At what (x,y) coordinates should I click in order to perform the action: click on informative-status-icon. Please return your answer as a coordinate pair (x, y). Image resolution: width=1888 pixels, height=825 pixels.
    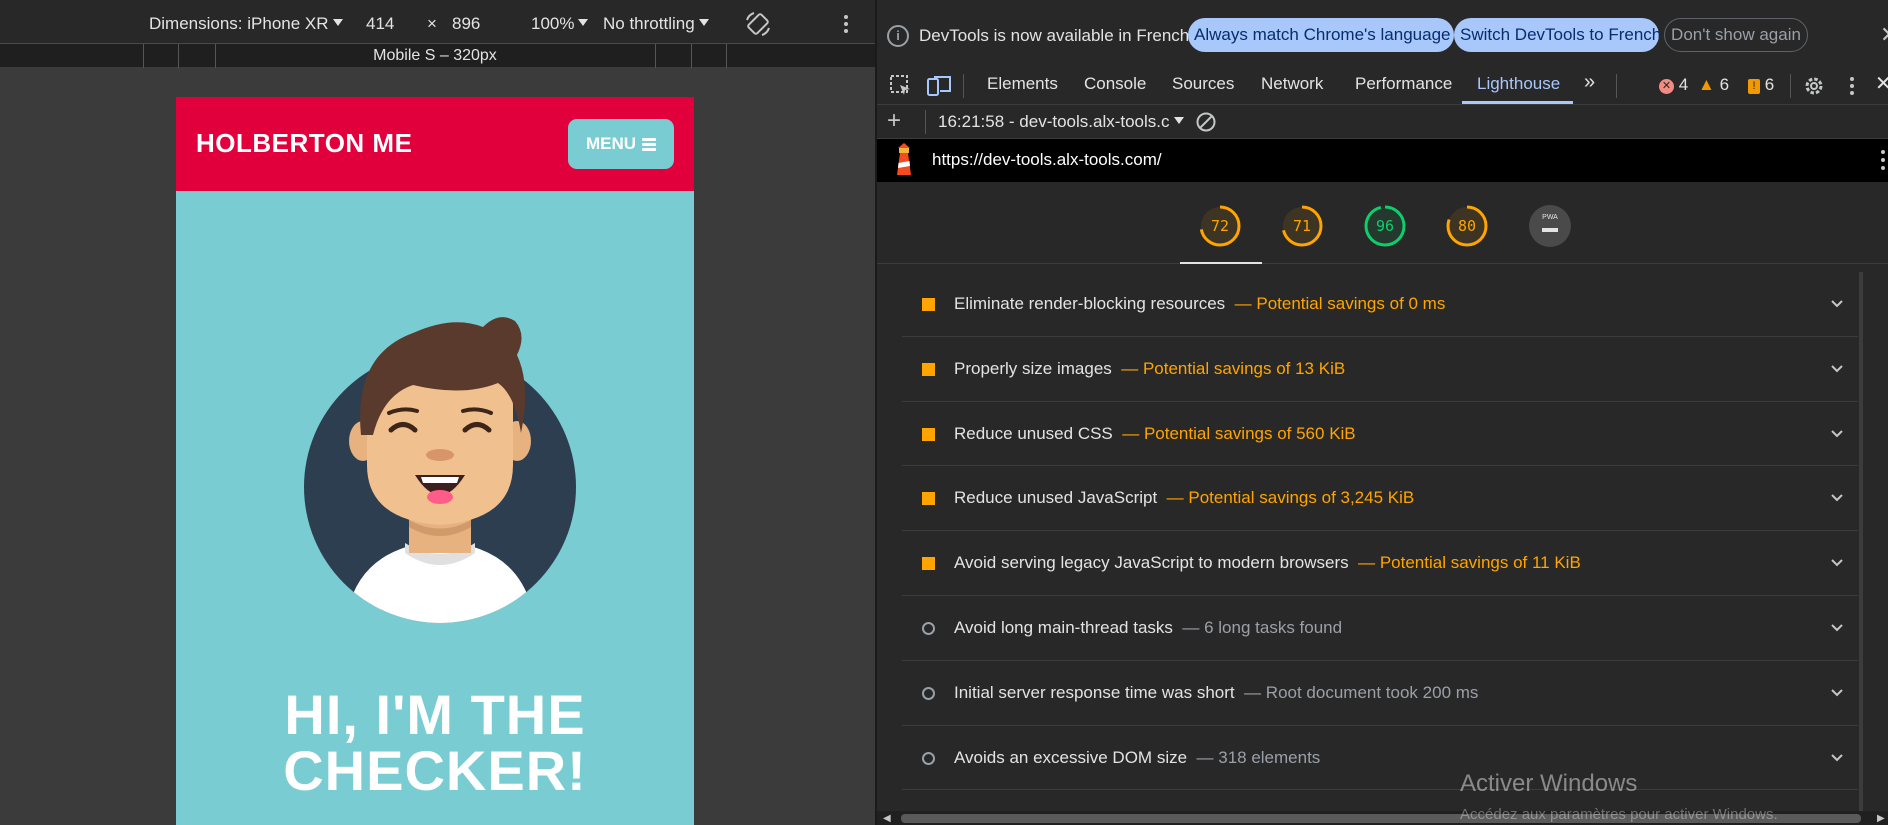
    Looking at the image, I should click on (928, 693).